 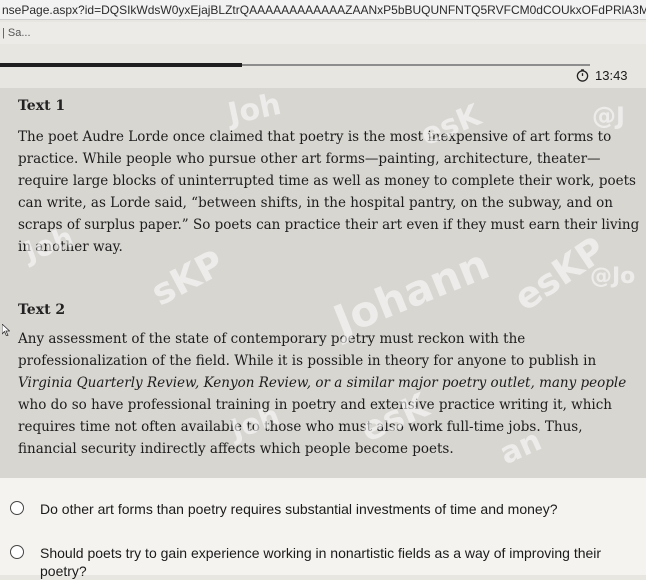 What do you see at coordinates (6, 330) in the screenshot?
I see `cursor-icon` at bounding box center [6, 330].